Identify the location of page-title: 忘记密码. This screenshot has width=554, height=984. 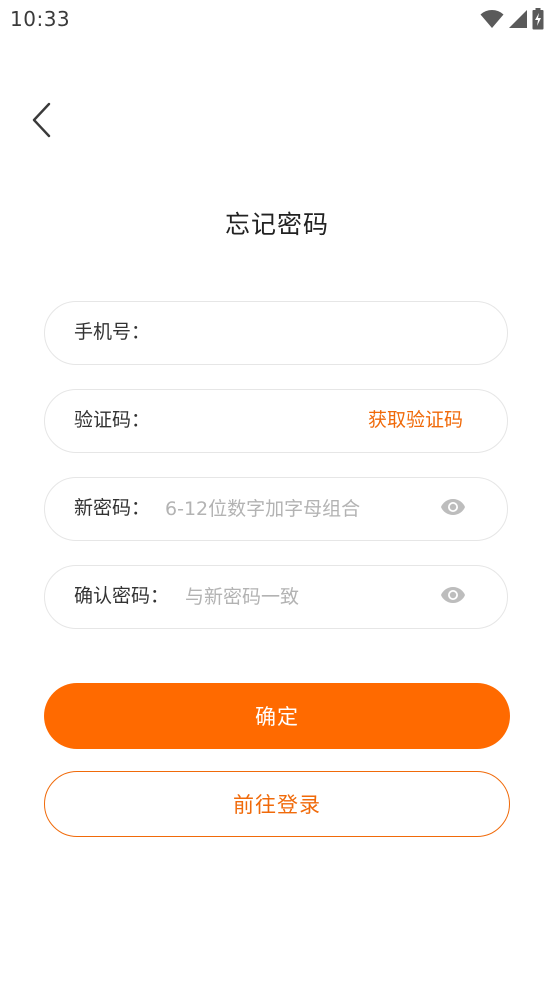
(276, 224).